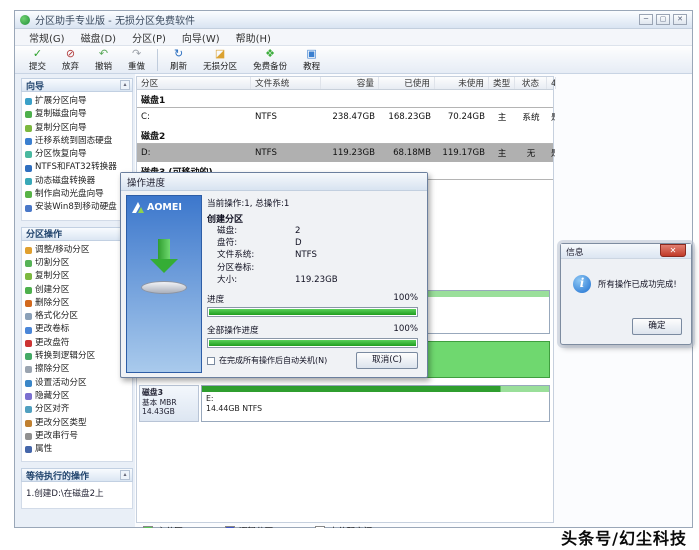  I want to click on undo-icon: ↶, so click(103, 53).